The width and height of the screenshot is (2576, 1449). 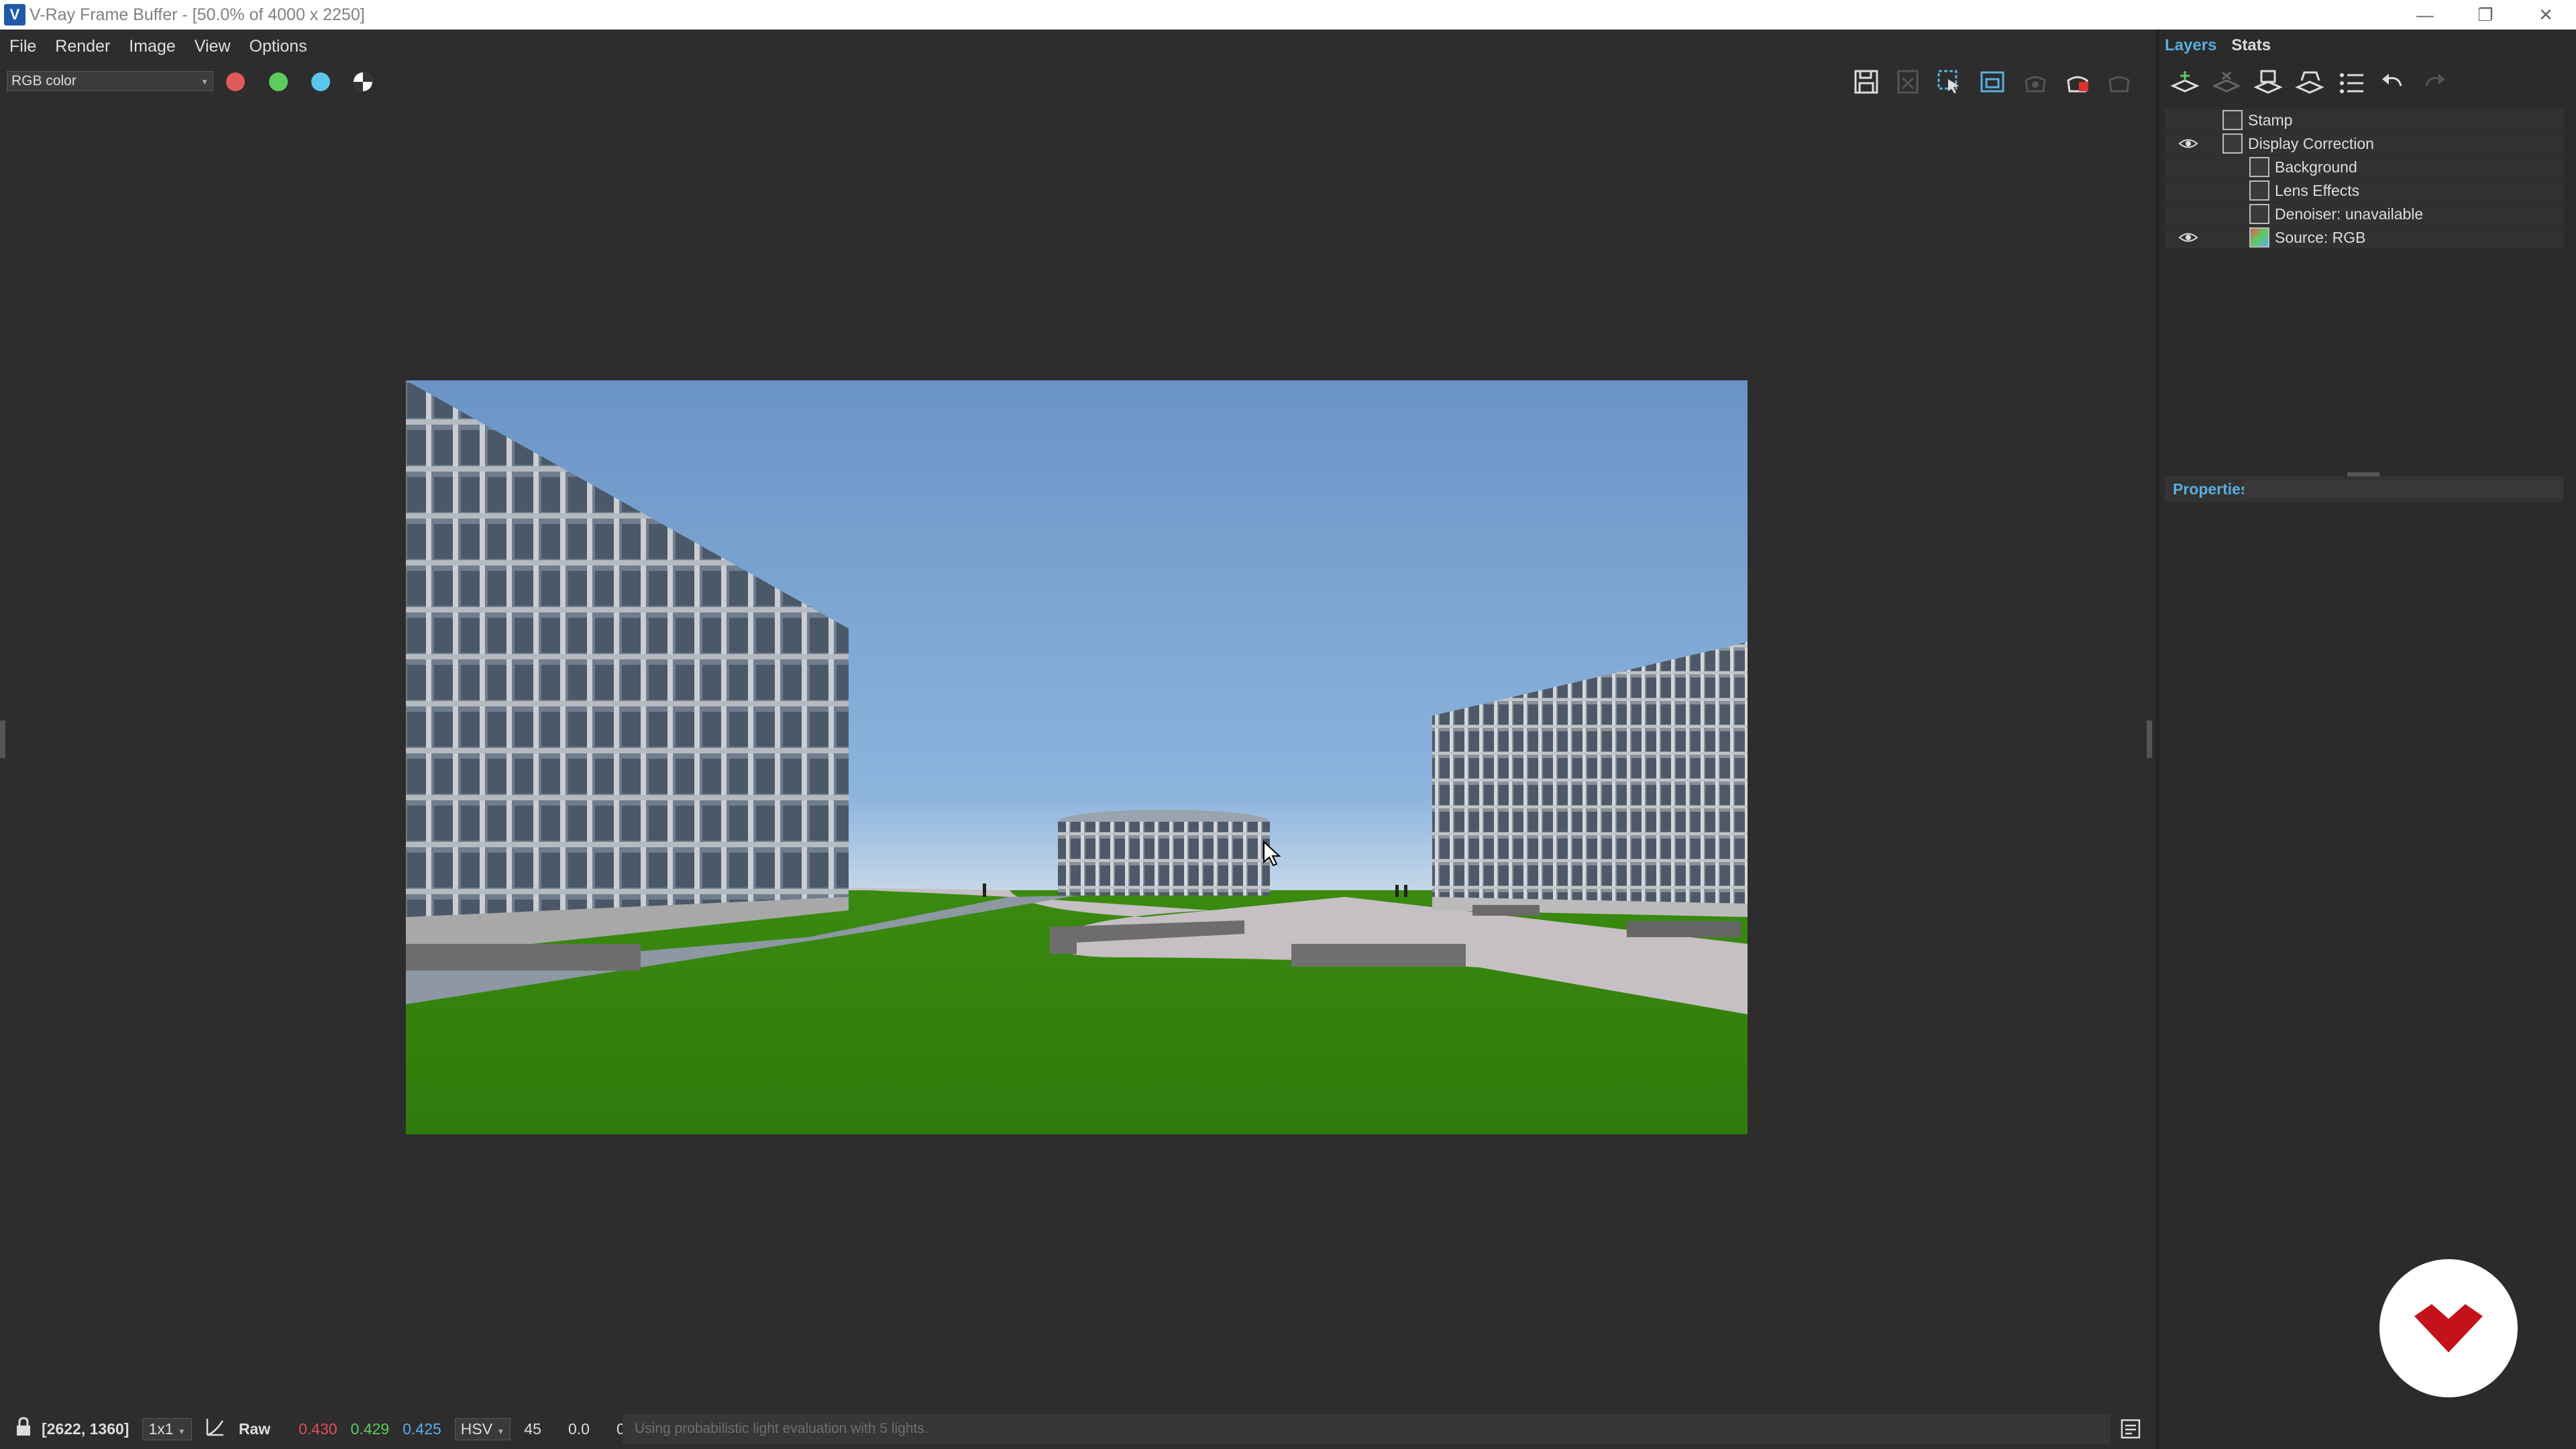 I want to click on hue-value: 45, so click(x=532, y=1428).